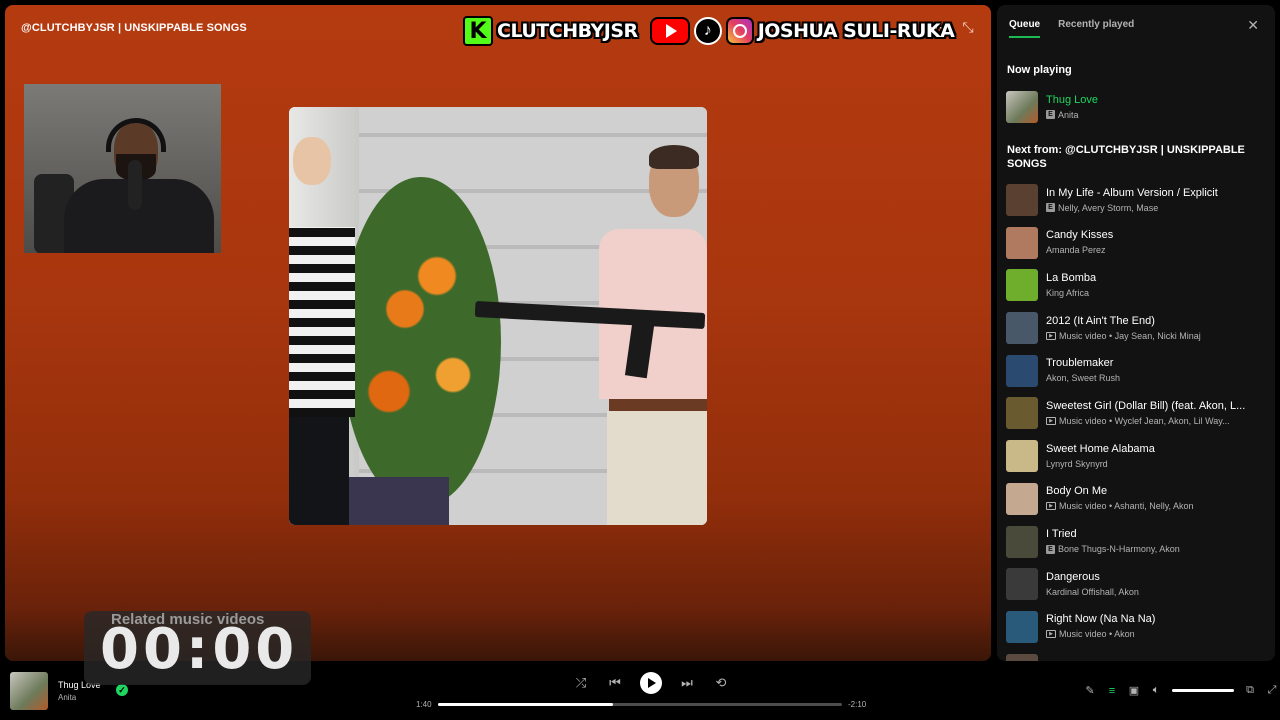  Describe the element at coordinates (1126, 506) in the screenshot. I see `track-artist: Music video • Ashanti, Nelly, Akon` at that location.